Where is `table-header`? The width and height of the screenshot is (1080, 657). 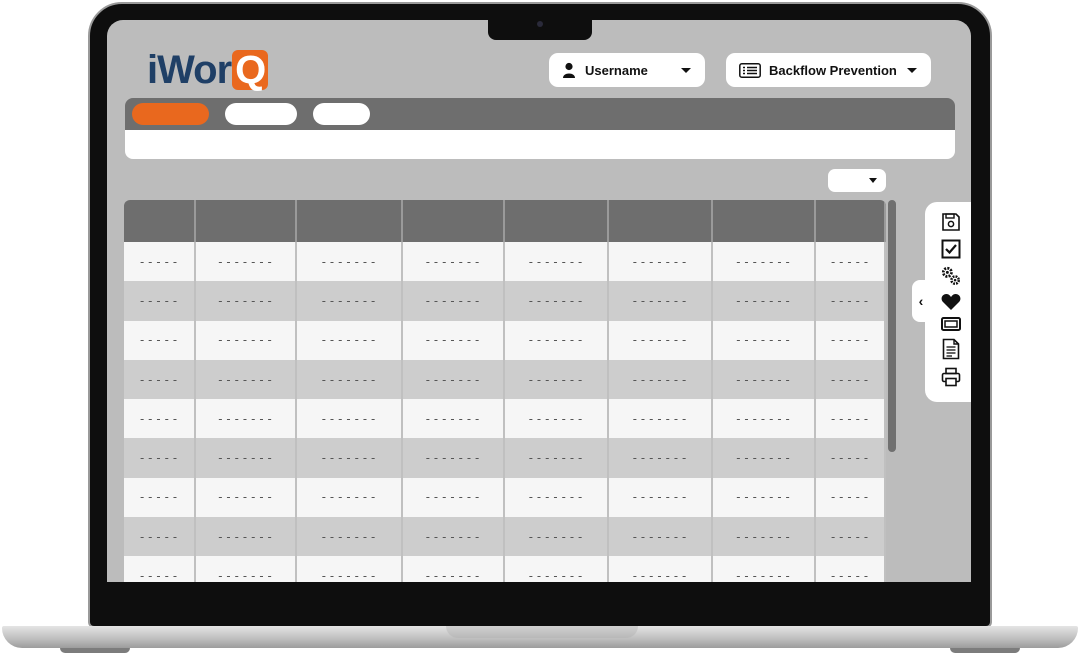
table-header is located at coordinates (505, 221).